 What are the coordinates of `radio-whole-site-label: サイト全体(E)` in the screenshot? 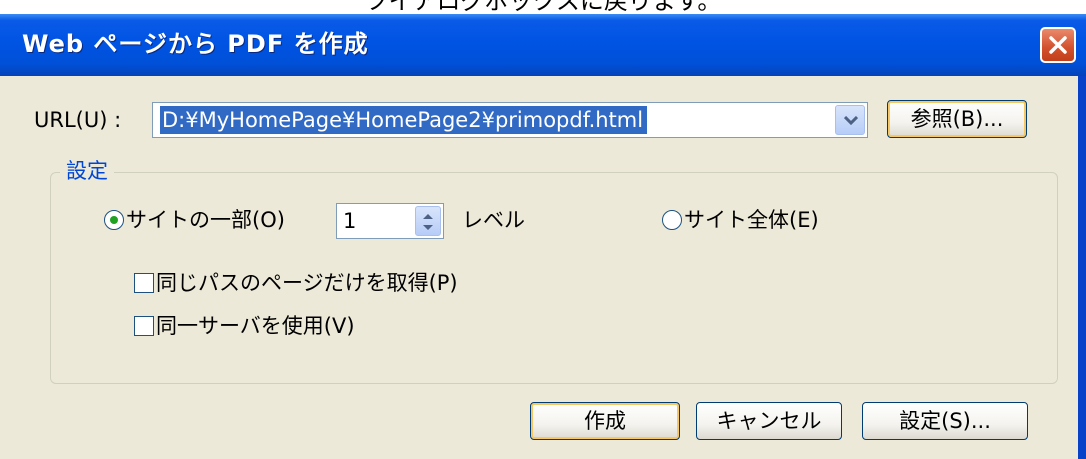 It's located at (751, 220).